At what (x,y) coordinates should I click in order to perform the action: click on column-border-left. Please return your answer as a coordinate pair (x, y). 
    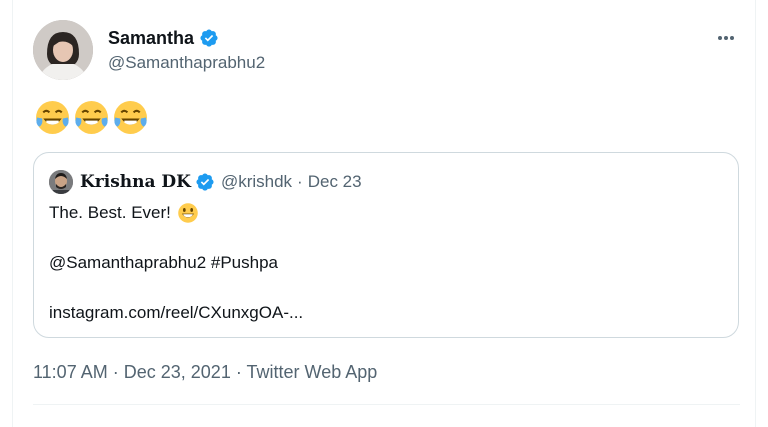
    Looking at the image, I should click on (12, 213).